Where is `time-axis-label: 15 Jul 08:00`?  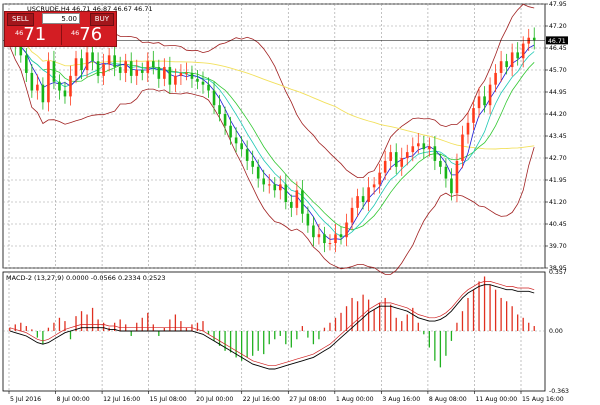 time-axis-label: 15 Jul 08:00 is located at coordinates (168, 399).